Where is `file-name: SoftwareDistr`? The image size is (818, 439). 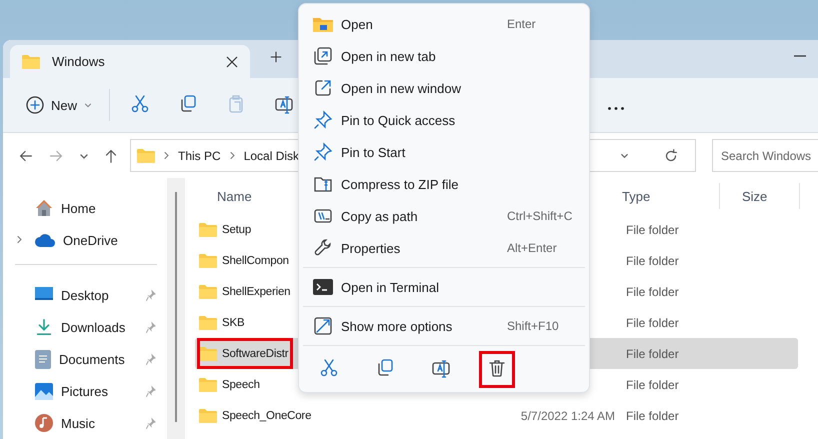
file-name: SoftwareDistr is located at coordinates (255, 354).